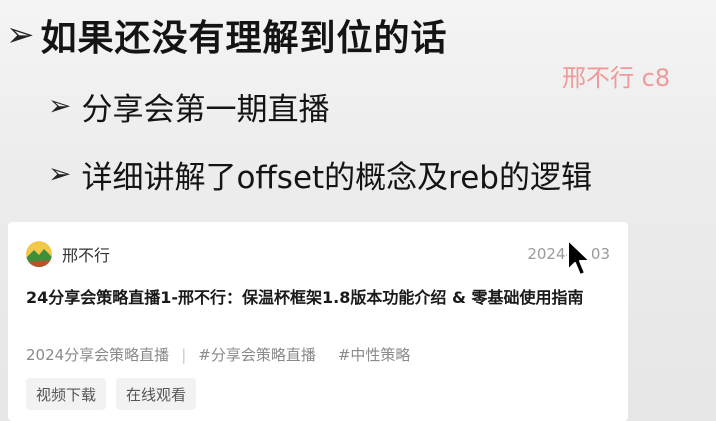 This screenshot has width=716, height=421. I want to click on tag-list: 2024分享会策略直播 | #分享会策略直播 #中性策略, so click(218, 354).